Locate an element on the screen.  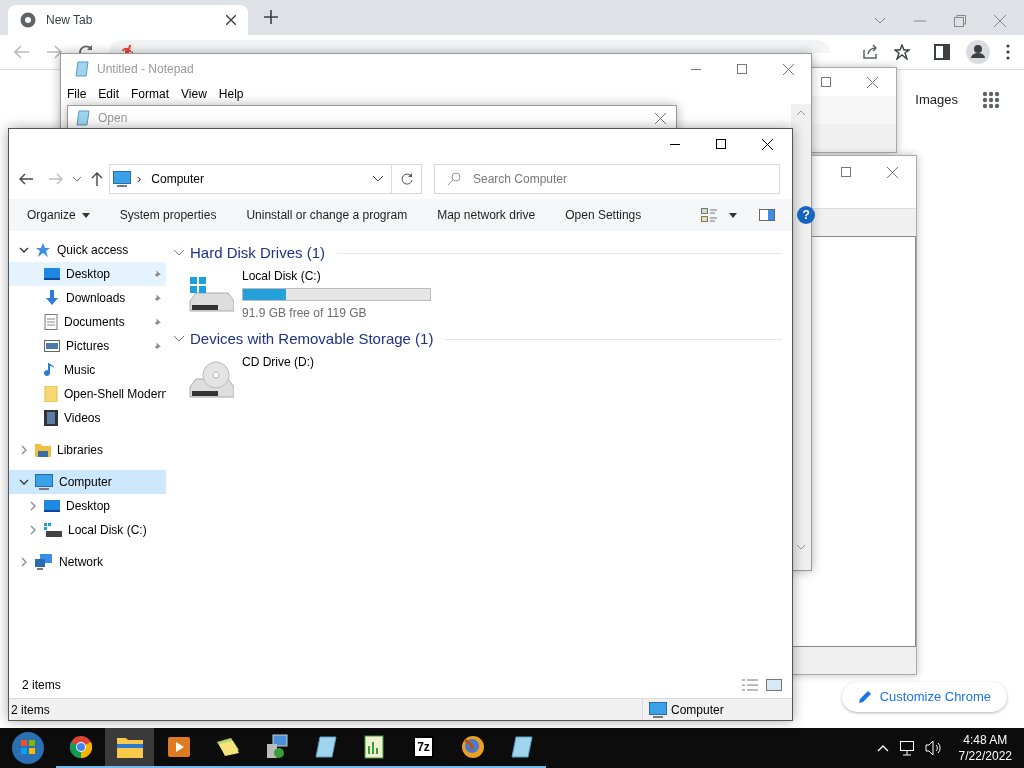
nav-item: Quick access is located at coordinates (87, 250).